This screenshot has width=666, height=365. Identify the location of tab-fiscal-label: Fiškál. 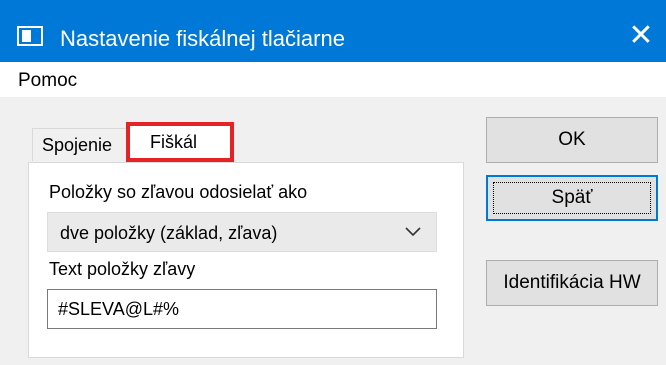
(174, 142).